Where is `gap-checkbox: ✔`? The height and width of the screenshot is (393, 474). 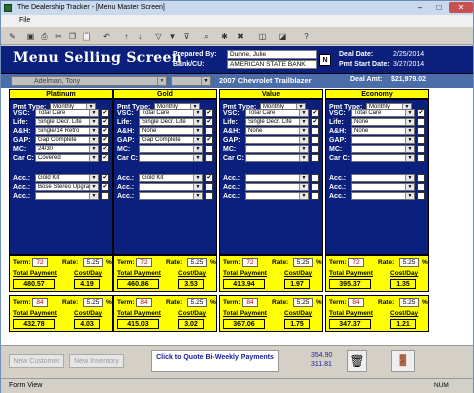 gap-checkbox: ✔ is located at coordinates (209, 140).